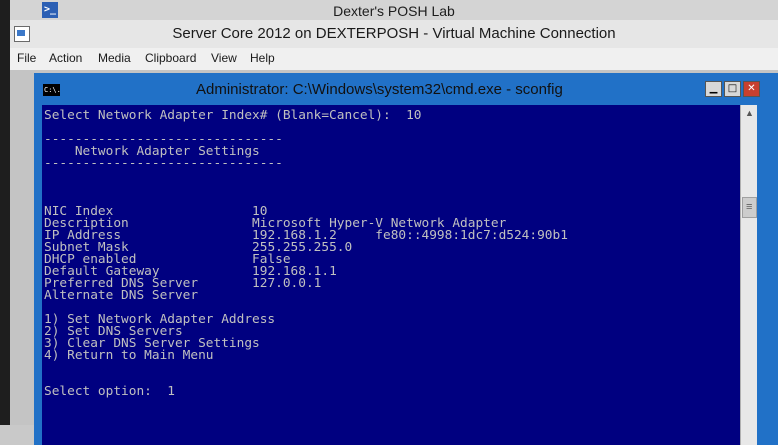 The image size is (778, 445). What do you see at coordinates (121, 295) in the screenshot?
I see `setting-label-alternate-dns: Alternate DNS Server` at bounding box center [121, 295].